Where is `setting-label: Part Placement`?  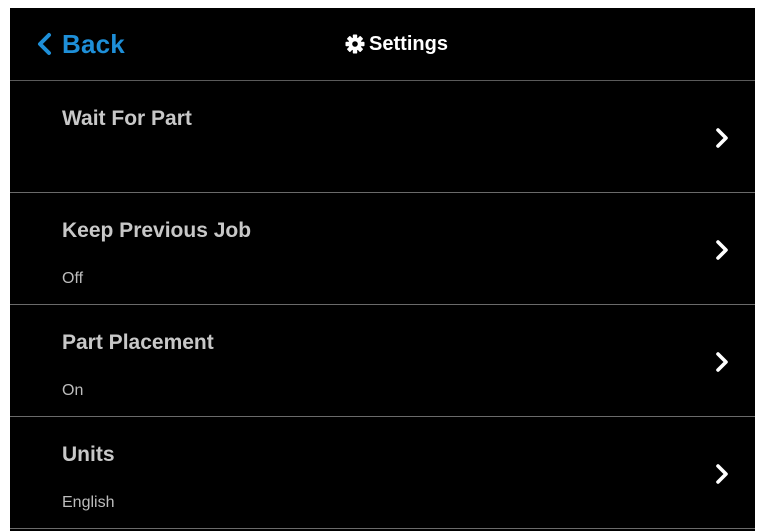 setting-label: Part Placement is located at coordinates (138, 342).